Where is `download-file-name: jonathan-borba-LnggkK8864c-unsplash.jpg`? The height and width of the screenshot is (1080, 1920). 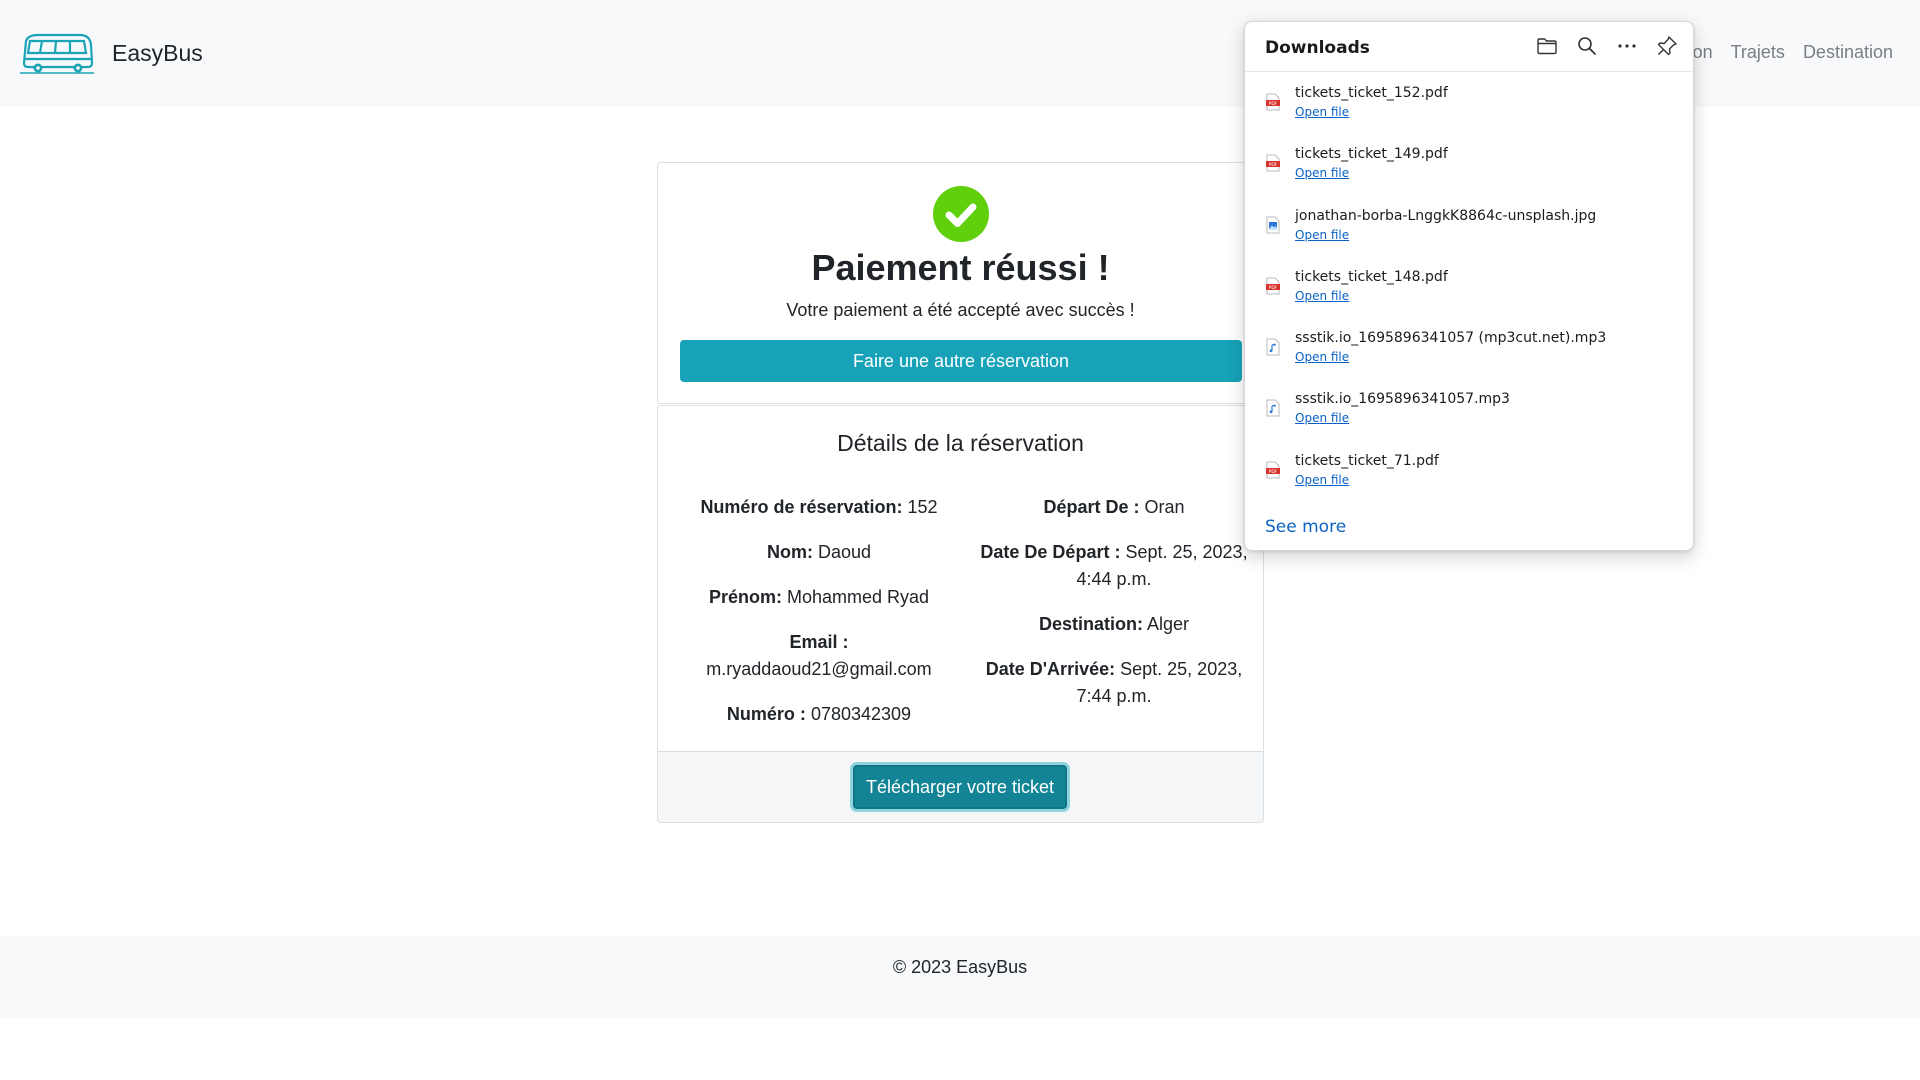
download-file-name: jonathan-borba-LnggkK8864c-unsplash.jpg is located at coordinates (1446, 215).